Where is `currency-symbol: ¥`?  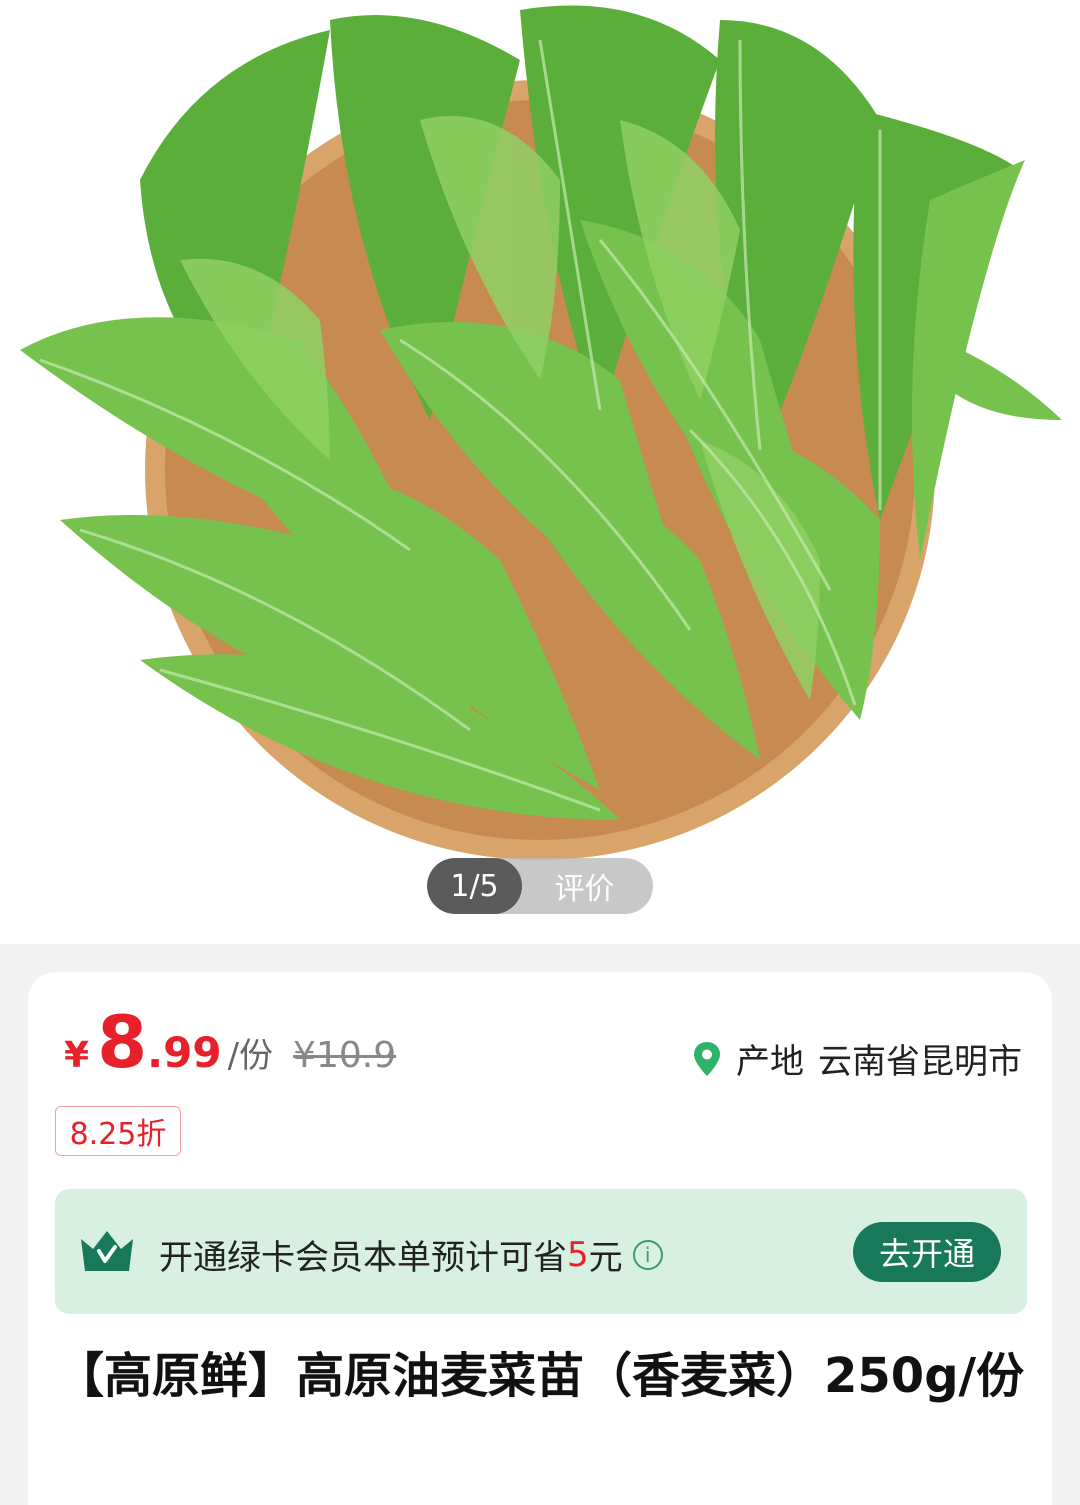 currency-symbol: ¥ is located at coordinates (77, 1055).